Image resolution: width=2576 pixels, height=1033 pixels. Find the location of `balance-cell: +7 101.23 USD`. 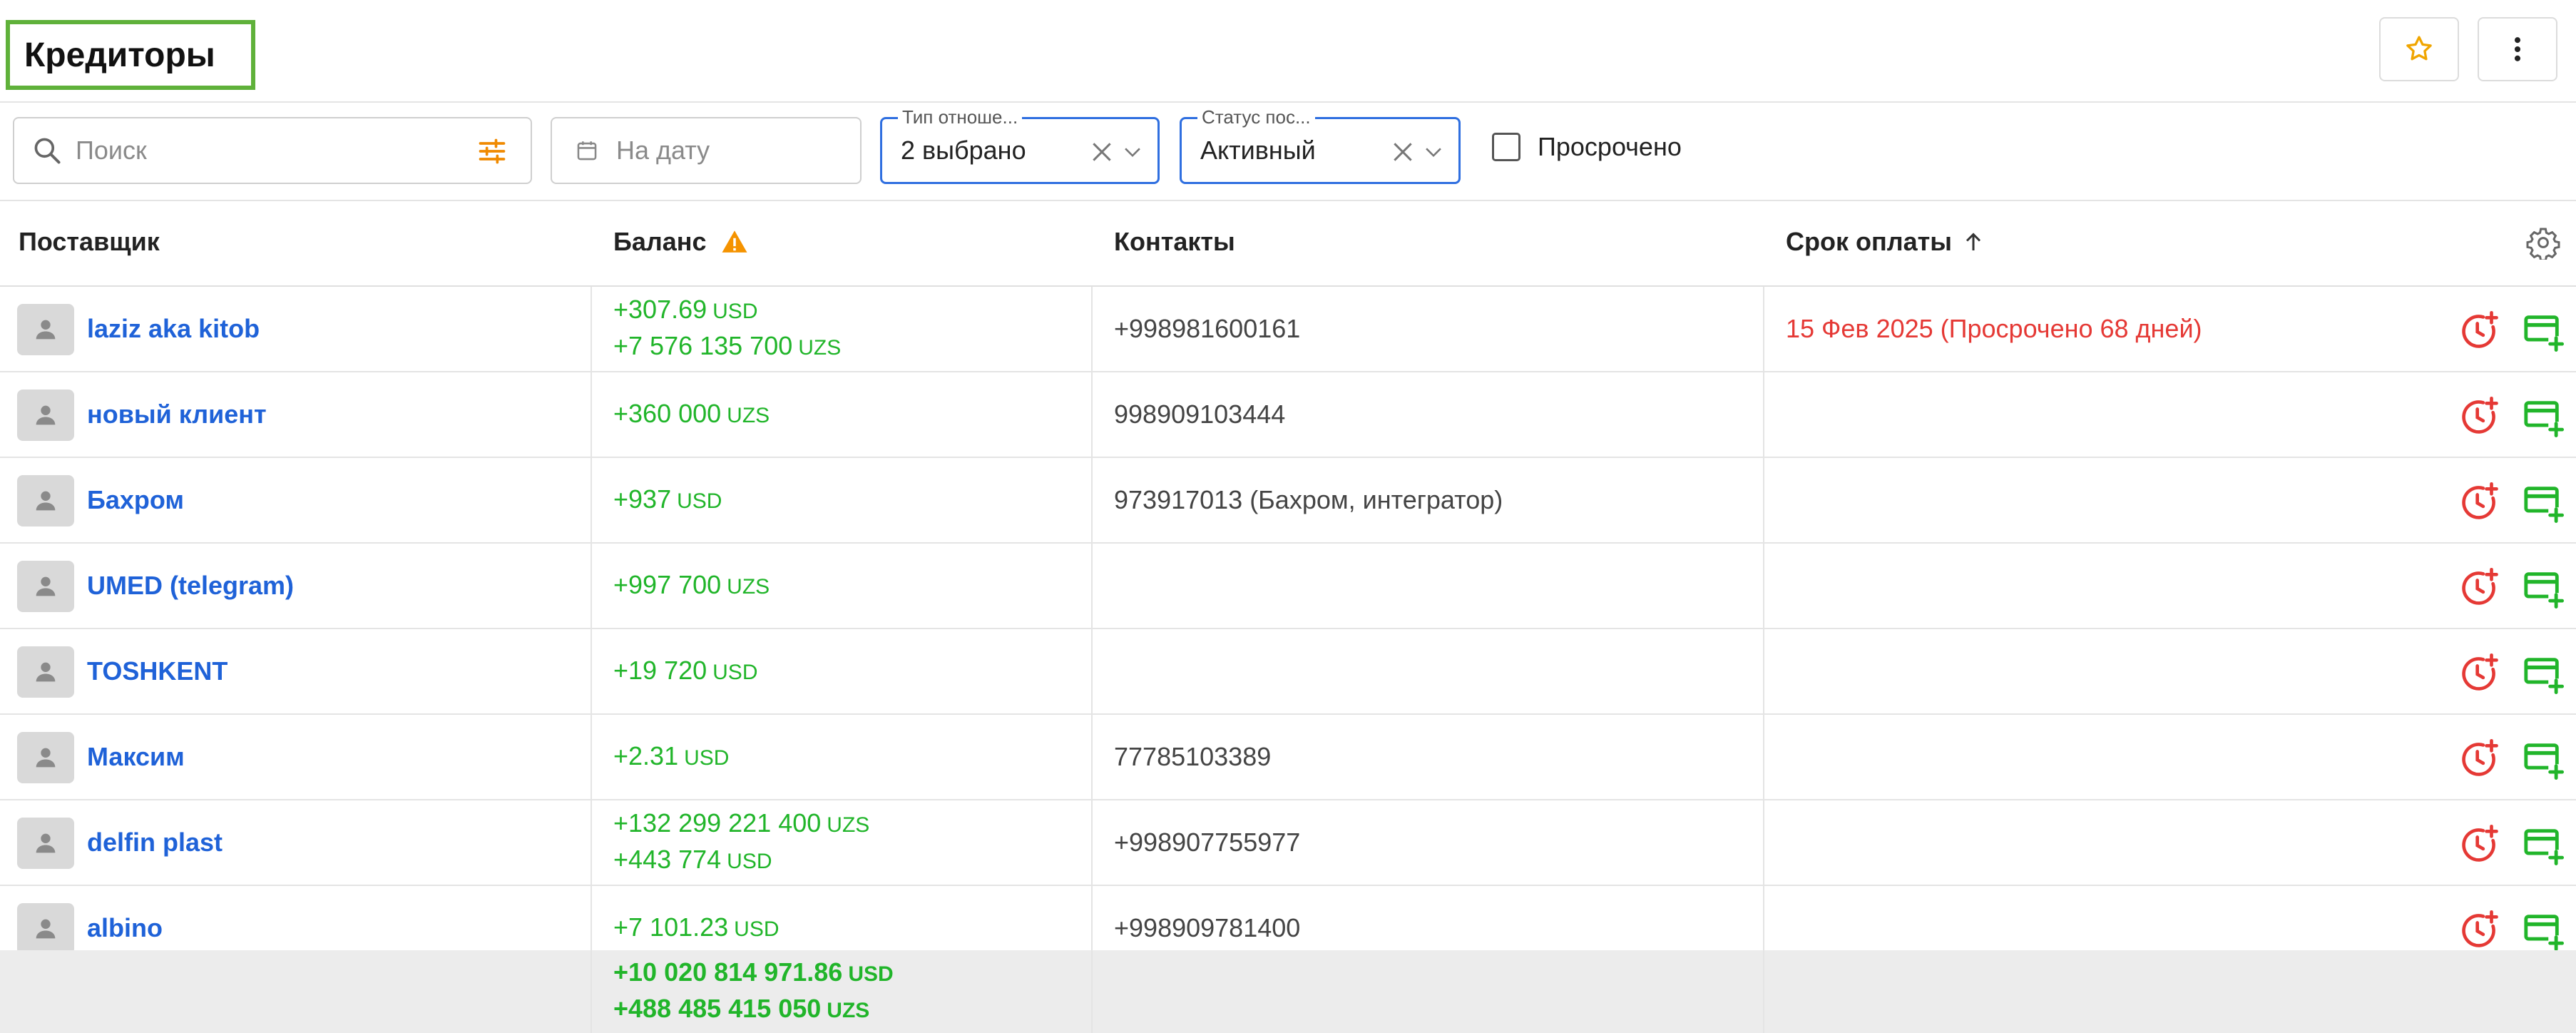

balance-cell: +7 101.23 USD is located at coordinates (696, 918).